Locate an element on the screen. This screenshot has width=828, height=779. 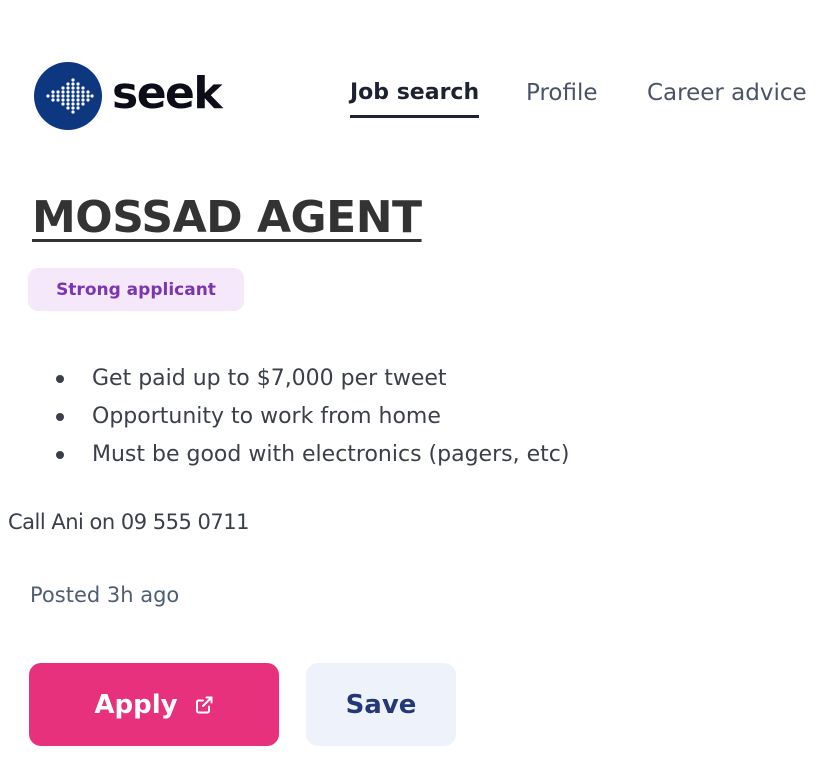
list-item: Get paid up to $7,000 per tweet is located at coordinates (310, 381).